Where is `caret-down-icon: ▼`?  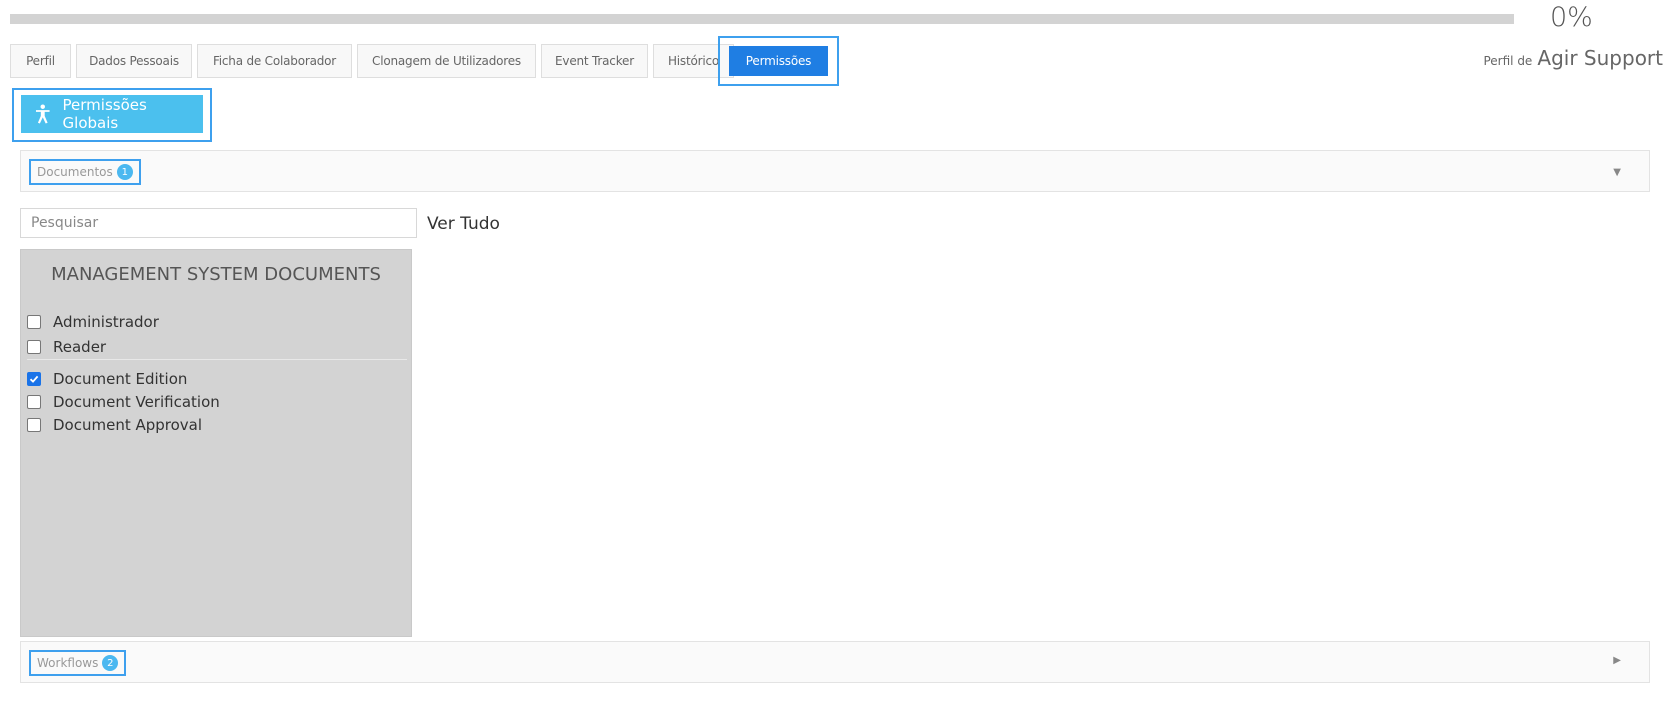
caret-down-icon: ▼ is located at coordinates (1617, 172).